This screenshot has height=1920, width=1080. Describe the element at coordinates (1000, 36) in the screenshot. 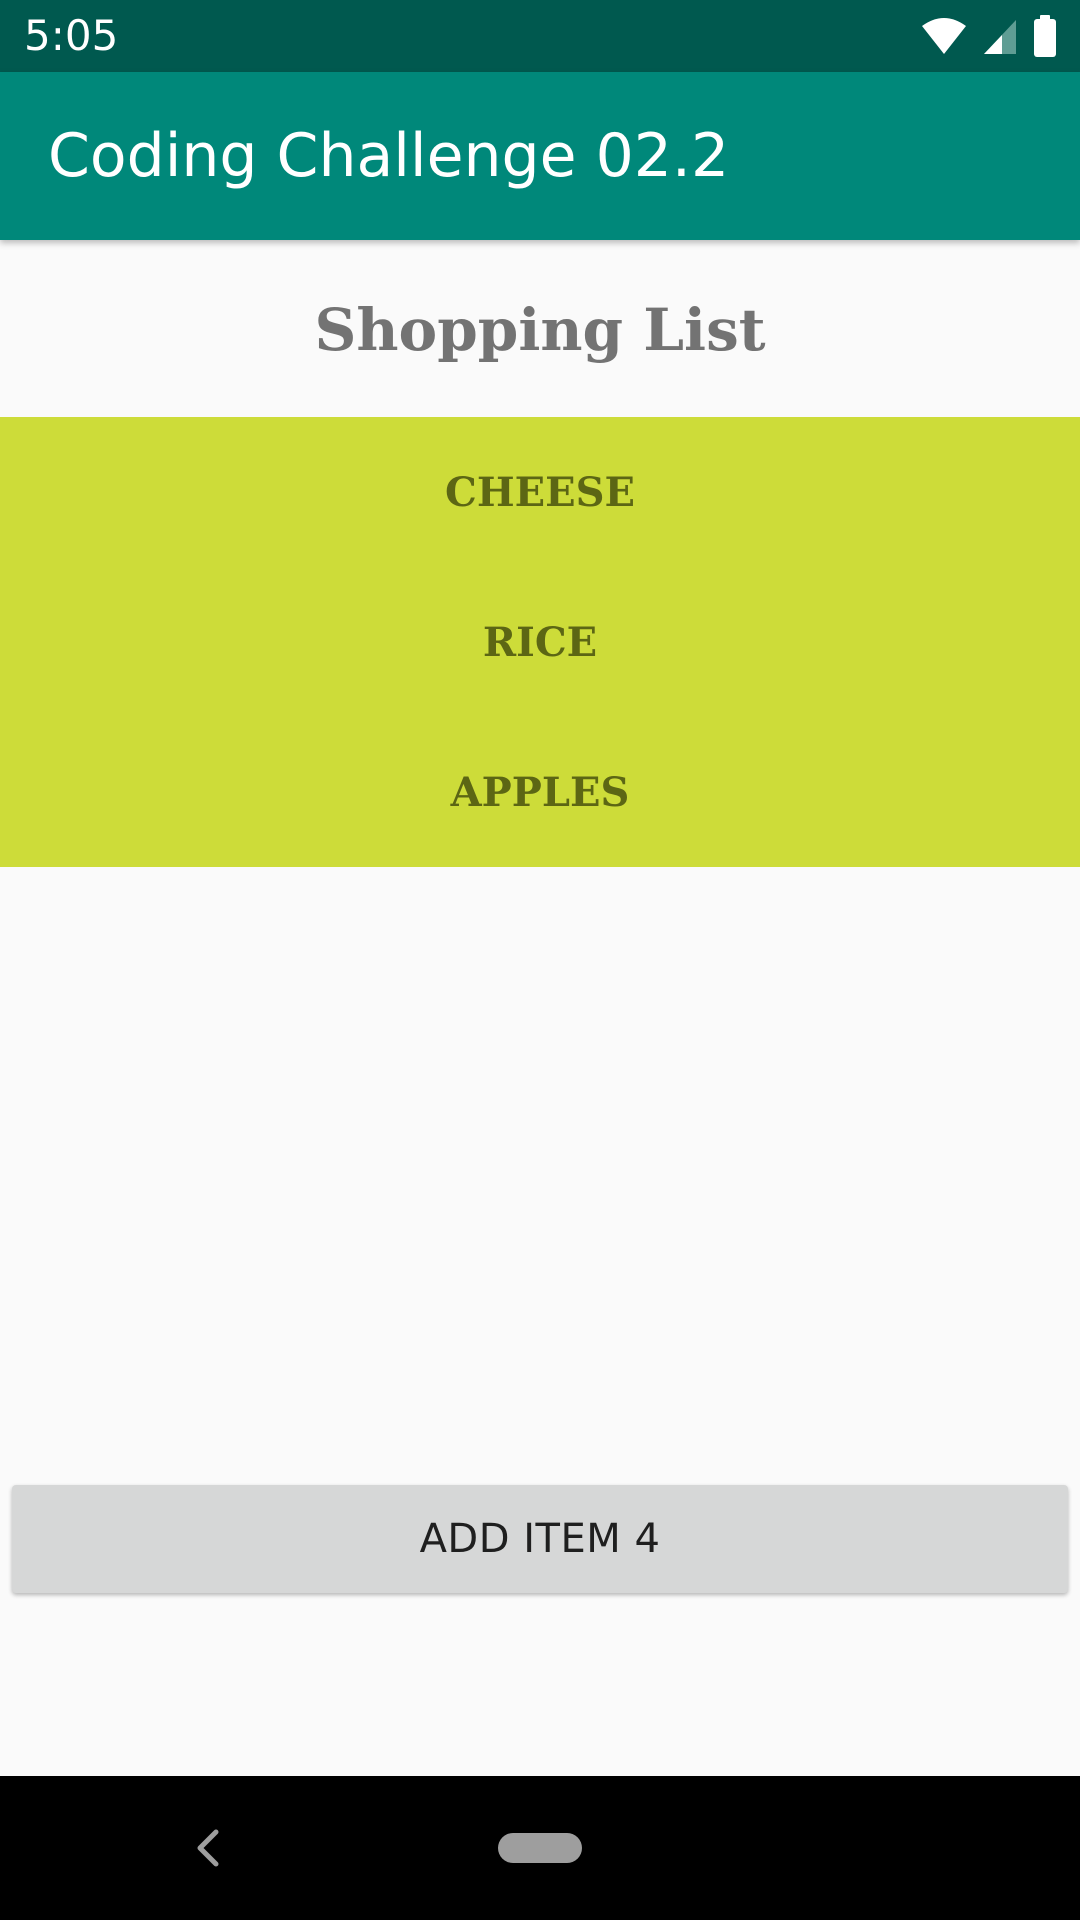

I see `signal-icon` at that location.